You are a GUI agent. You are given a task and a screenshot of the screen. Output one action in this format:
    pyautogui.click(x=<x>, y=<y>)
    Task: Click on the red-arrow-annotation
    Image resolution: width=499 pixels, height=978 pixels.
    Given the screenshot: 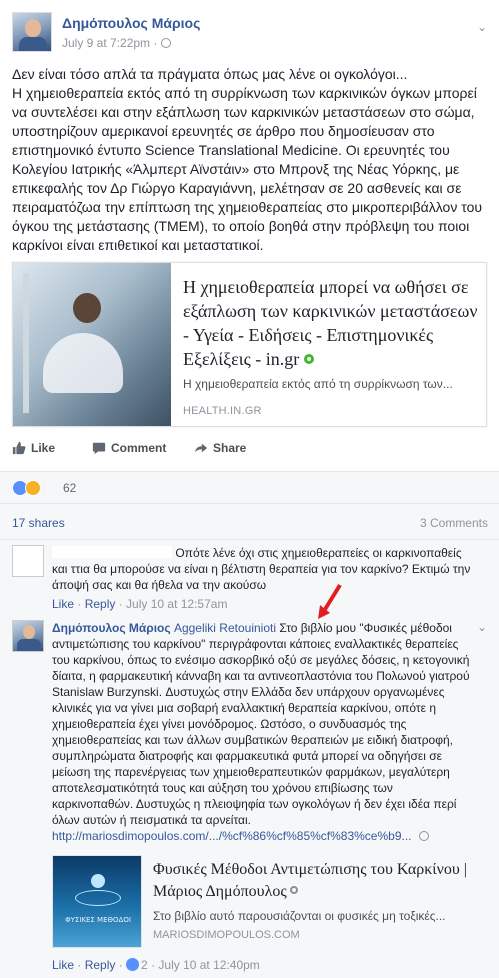 What is the action you would take?
    pyautogui.click(x=330, y=601)
    